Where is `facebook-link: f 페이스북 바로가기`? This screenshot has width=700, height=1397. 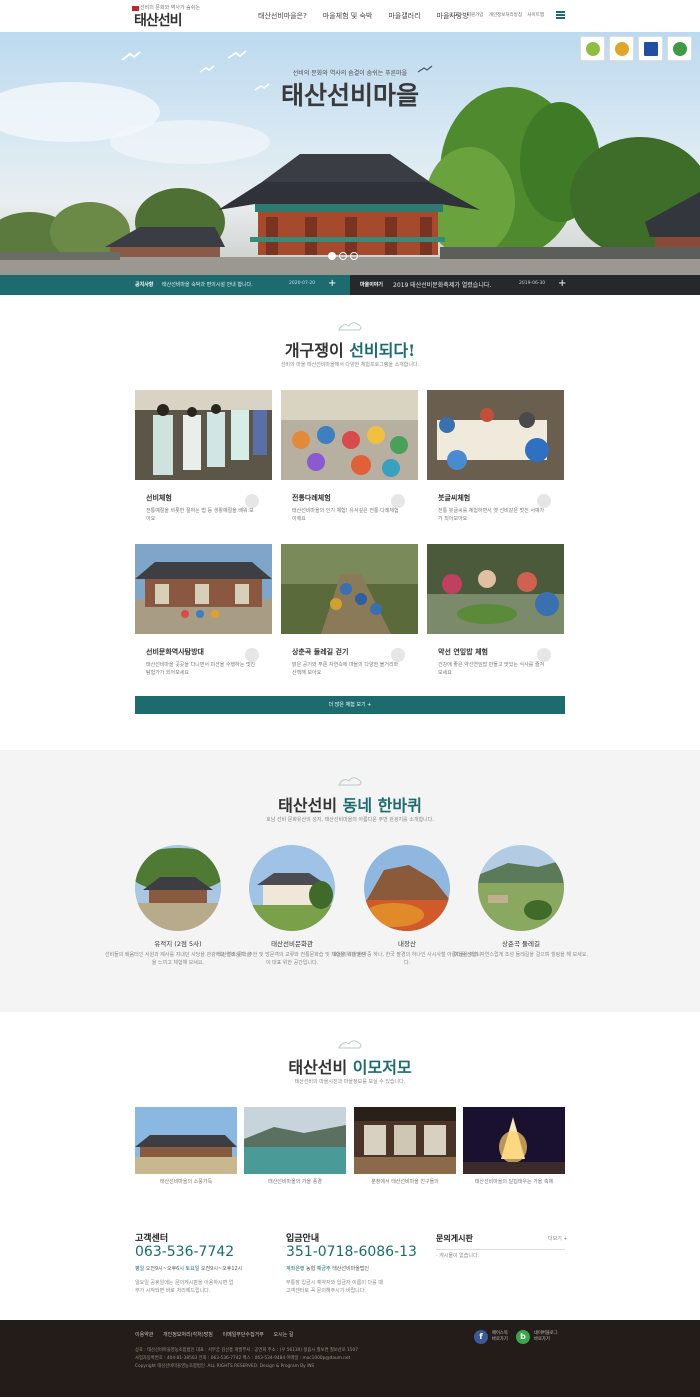
facebook-link: f 페이스북 바로가기 is located at coordinates (491, 1337).